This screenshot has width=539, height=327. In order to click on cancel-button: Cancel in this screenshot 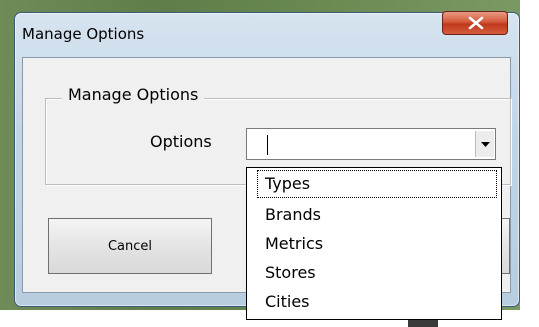, I will do `click(130, 246)`.